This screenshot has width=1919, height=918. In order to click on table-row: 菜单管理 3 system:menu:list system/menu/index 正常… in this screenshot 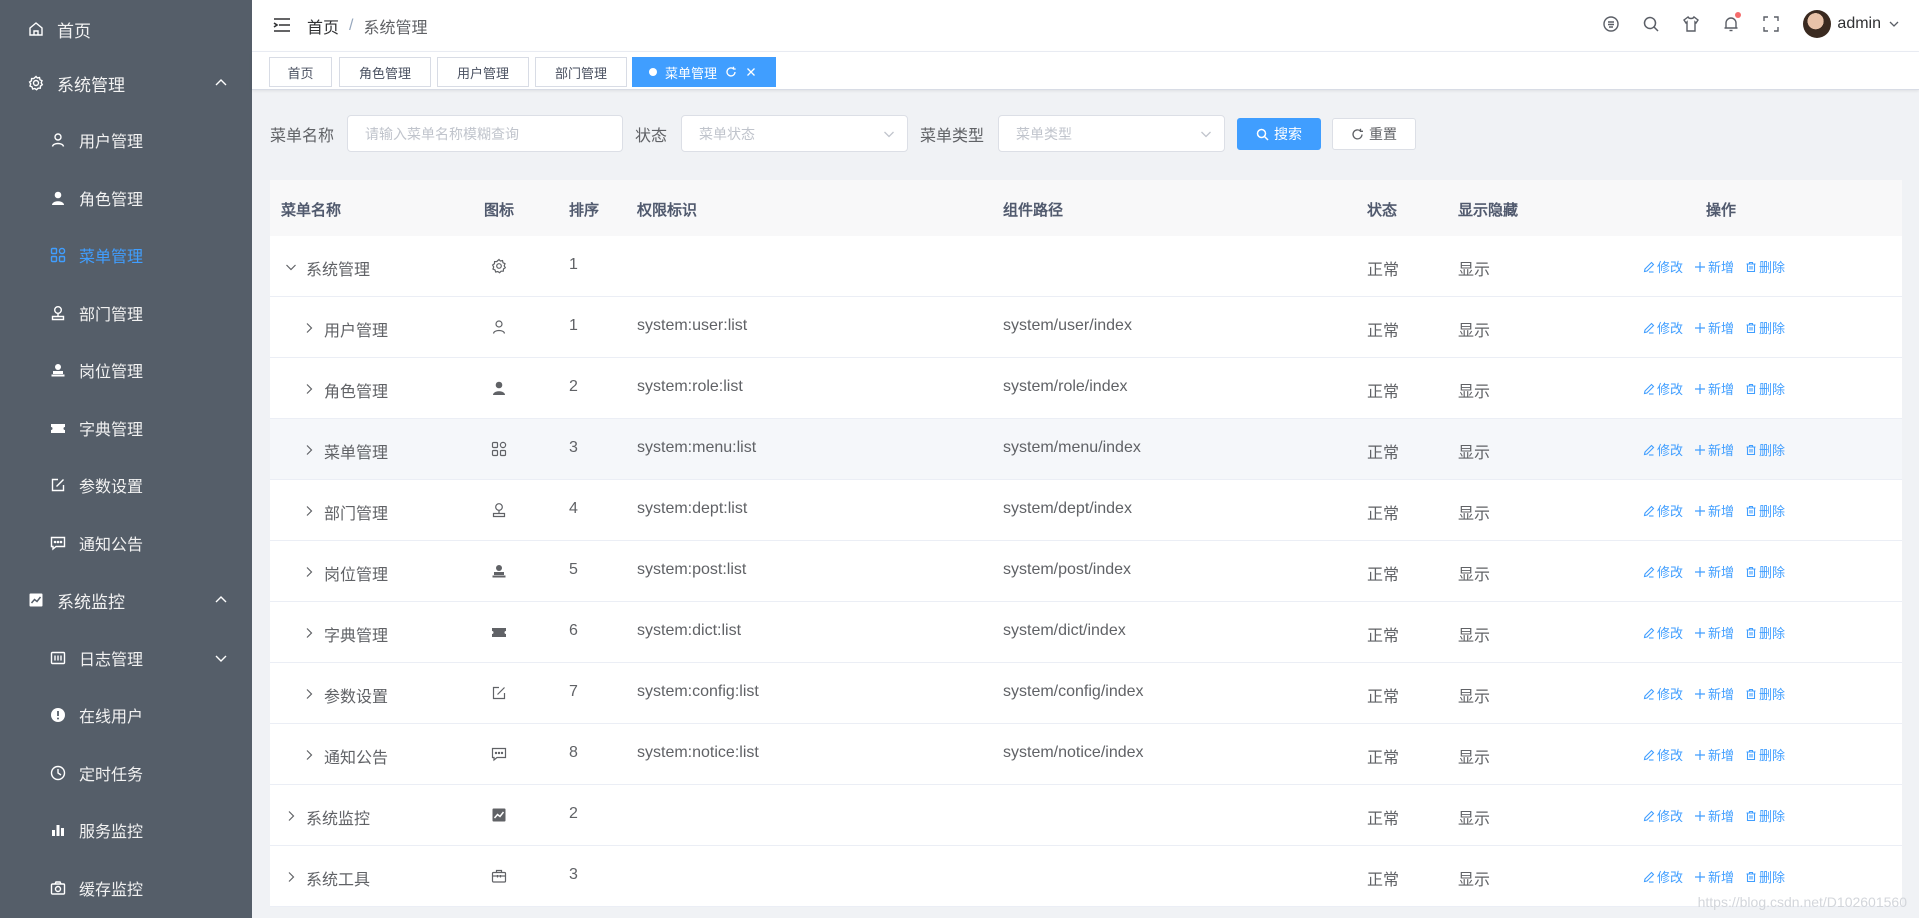, I will do `click(1086, 449)`.